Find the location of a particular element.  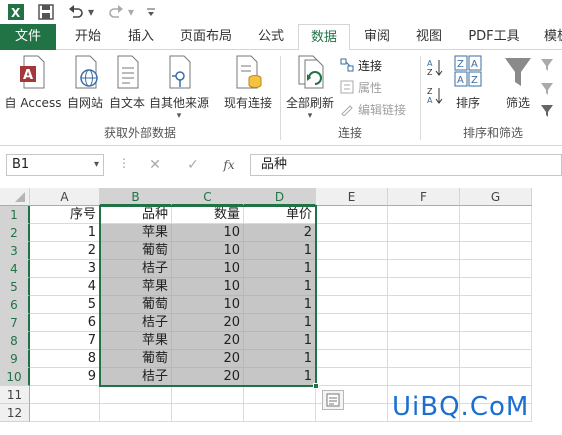

cell-b4: 桔子 is located at coordinates (136, 269).